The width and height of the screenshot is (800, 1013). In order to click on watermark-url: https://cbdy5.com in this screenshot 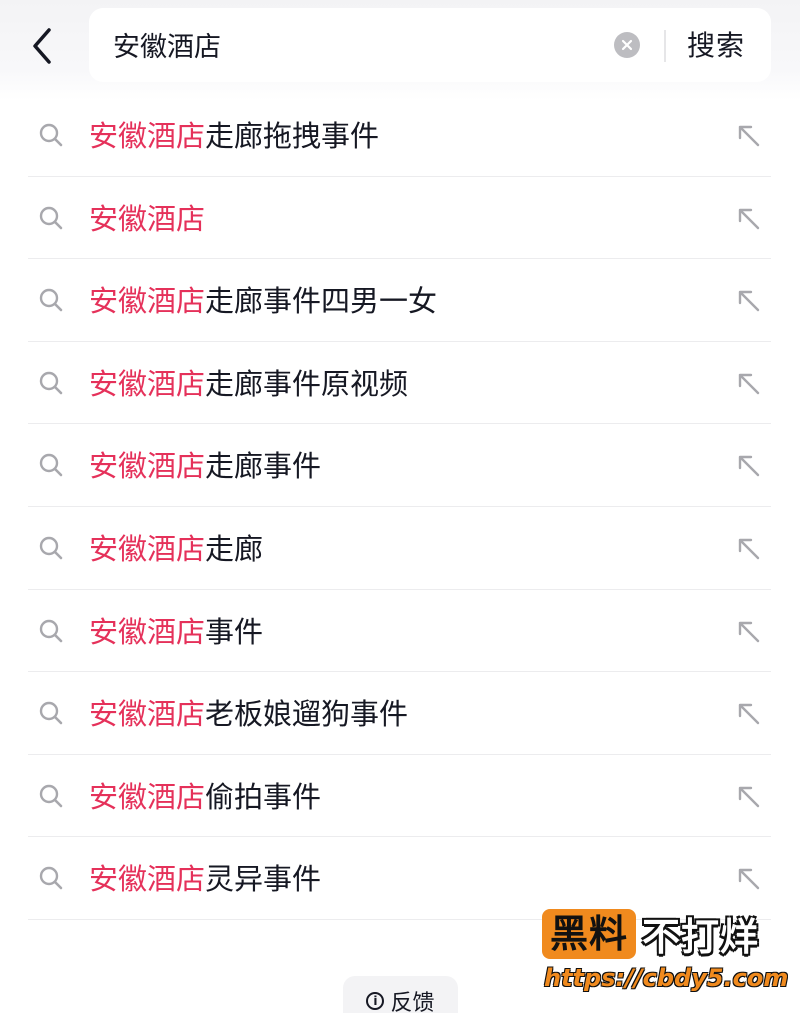, I will do `click(666, 978)`.